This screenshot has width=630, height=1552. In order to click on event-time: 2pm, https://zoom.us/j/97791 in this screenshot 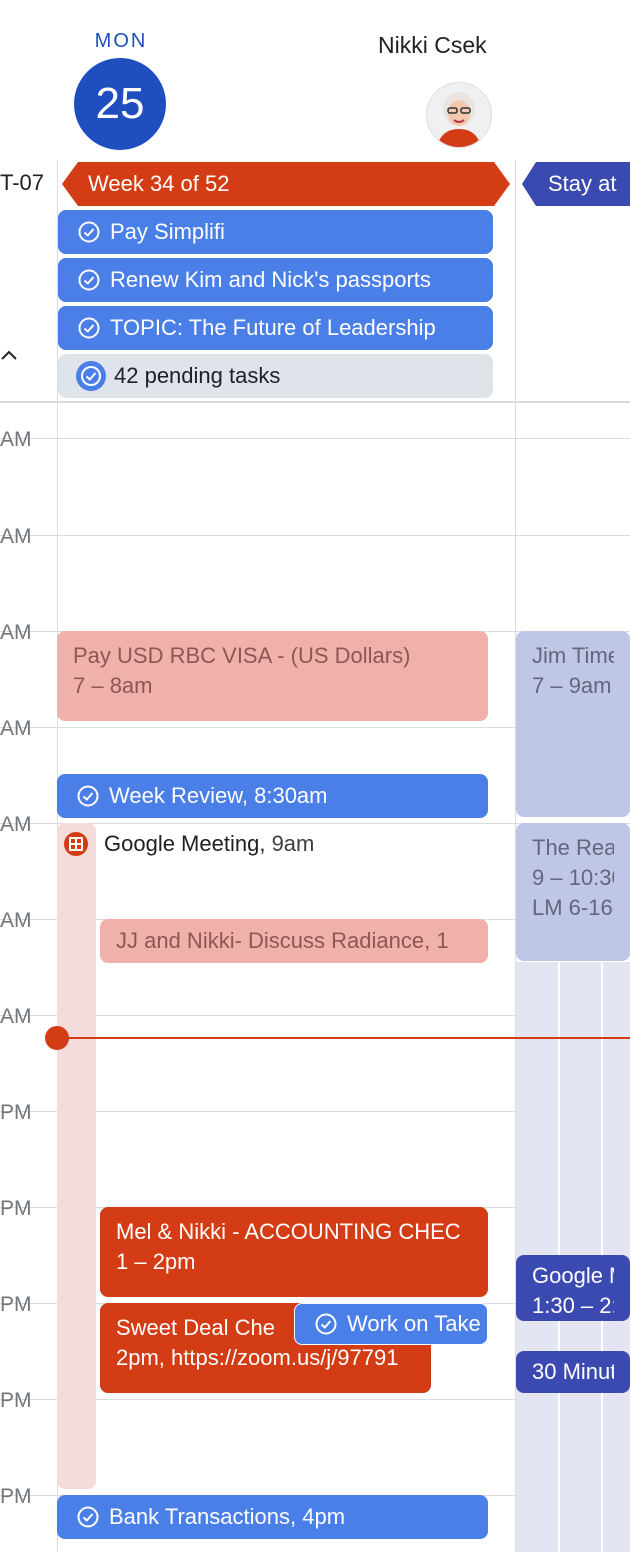, I will do `click(257, 1357)`.